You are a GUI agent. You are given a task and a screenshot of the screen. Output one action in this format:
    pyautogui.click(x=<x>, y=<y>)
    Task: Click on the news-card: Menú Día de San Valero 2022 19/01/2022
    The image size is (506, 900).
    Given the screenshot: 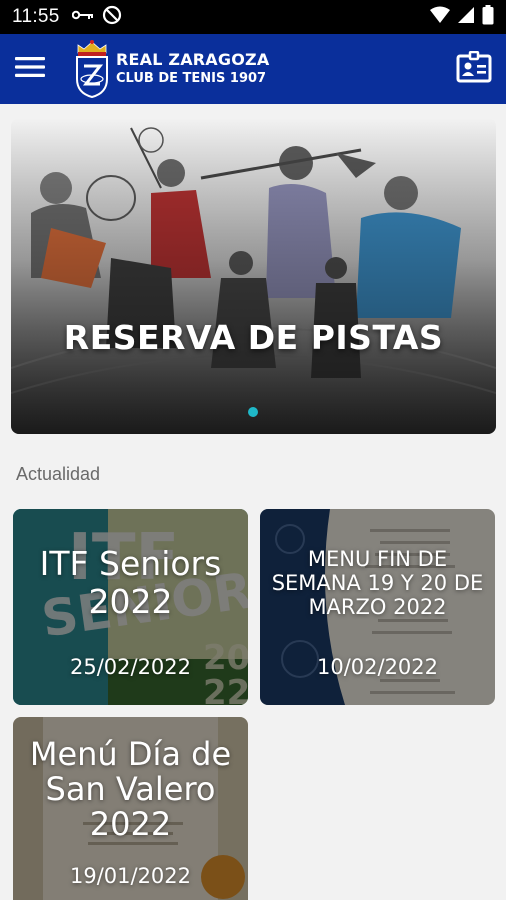 What is the action you would take?
    pyautogui.click(x=130, y=808)
    